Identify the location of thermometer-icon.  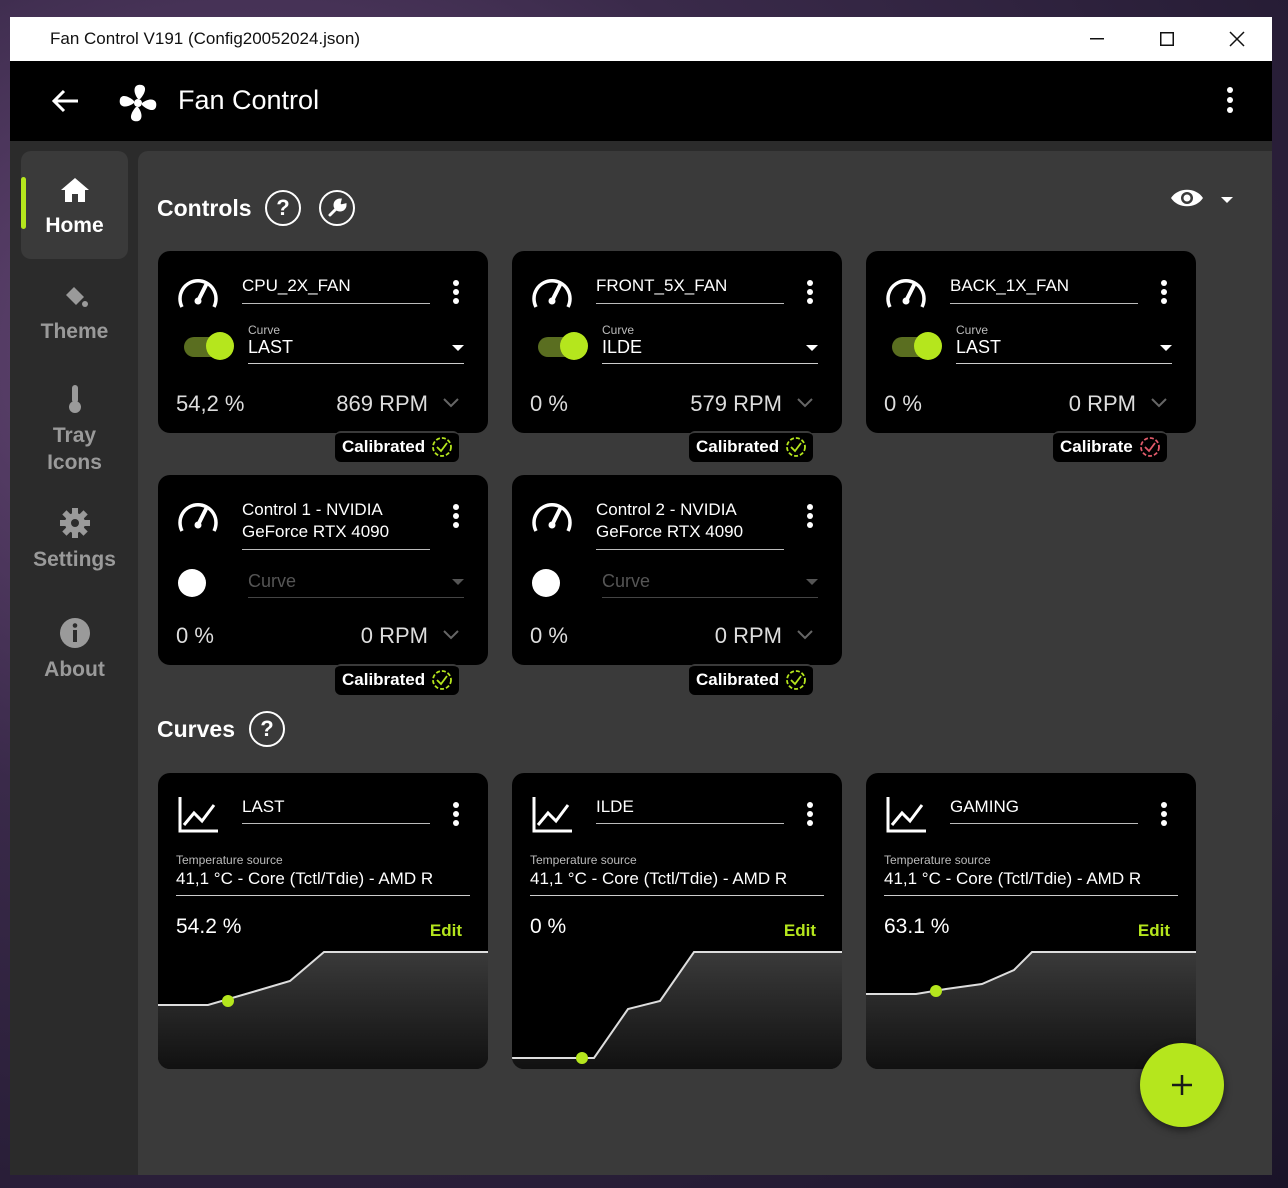
(74, 399).